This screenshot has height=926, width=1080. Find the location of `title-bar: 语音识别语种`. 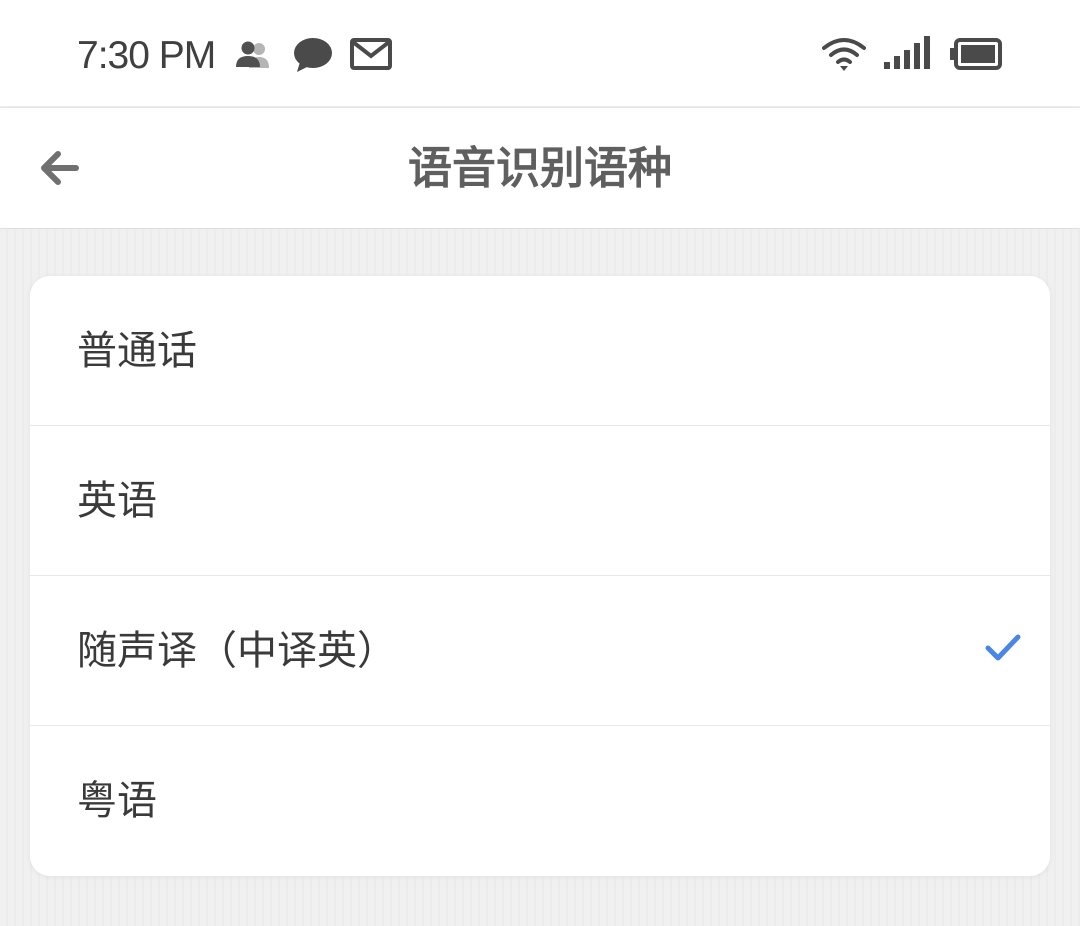

title-bar: 语音识别语种 is located at coordinates (540, 167).